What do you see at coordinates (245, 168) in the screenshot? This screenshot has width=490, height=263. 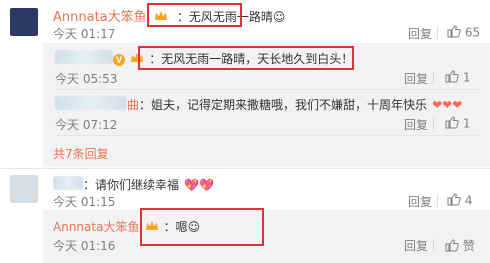 I see `comment-divider` at bounding box center [245, 168].